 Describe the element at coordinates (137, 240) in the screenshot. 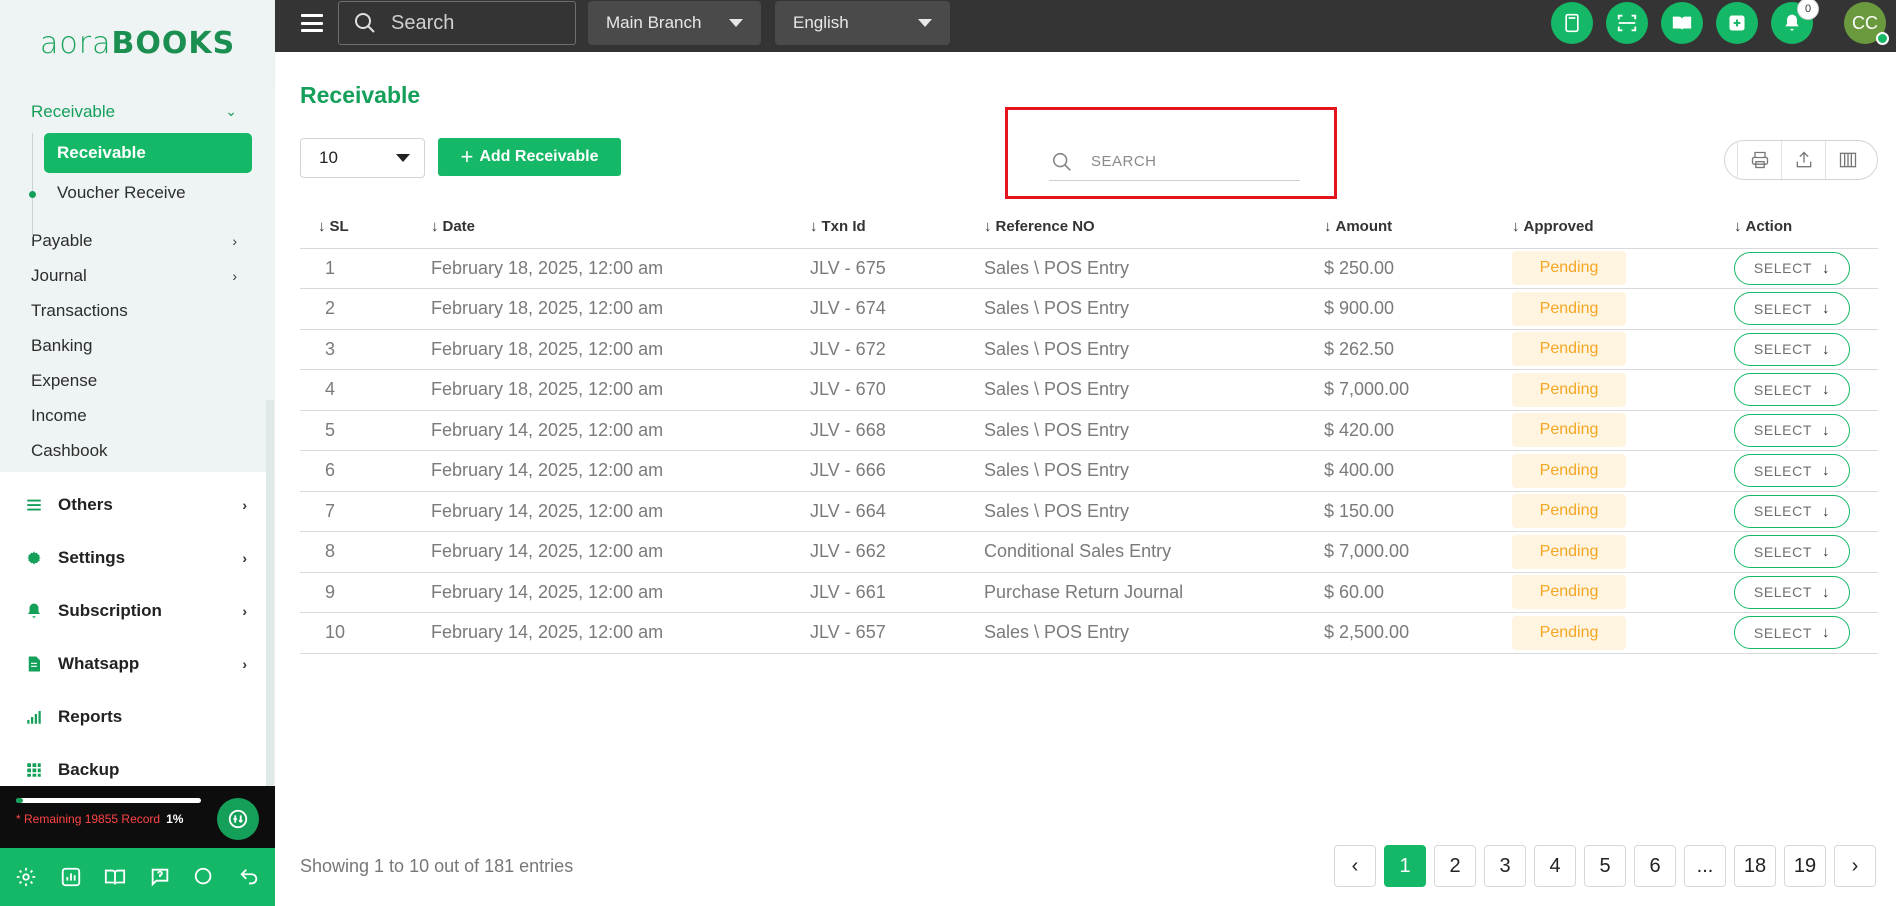

I see `sidebar-item-payable: Payable ›` at that location.